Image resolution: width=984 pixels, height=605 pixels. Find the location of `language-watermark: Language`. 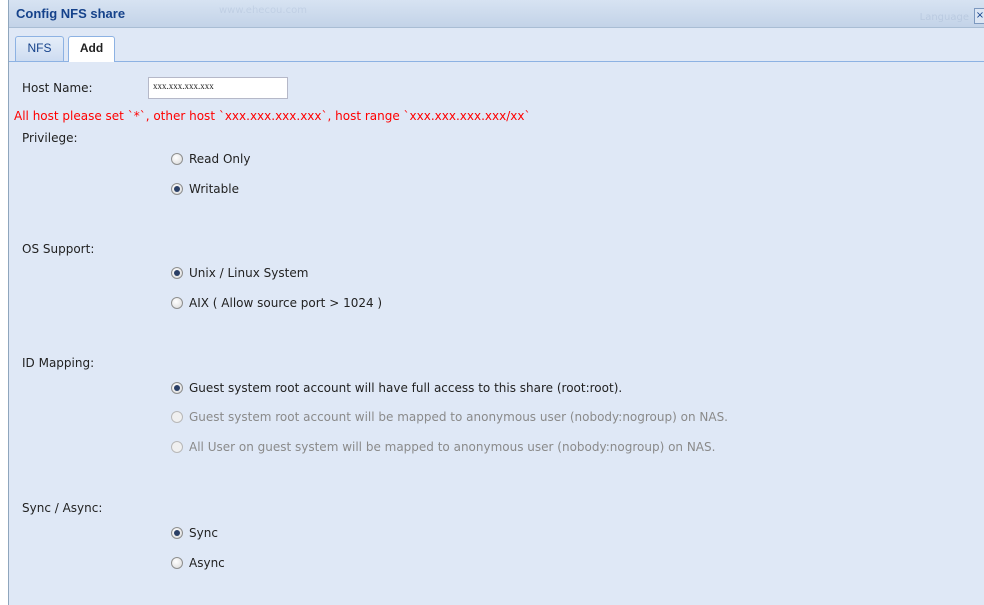

language-watermark: Language is located at coordinates (944, 17).